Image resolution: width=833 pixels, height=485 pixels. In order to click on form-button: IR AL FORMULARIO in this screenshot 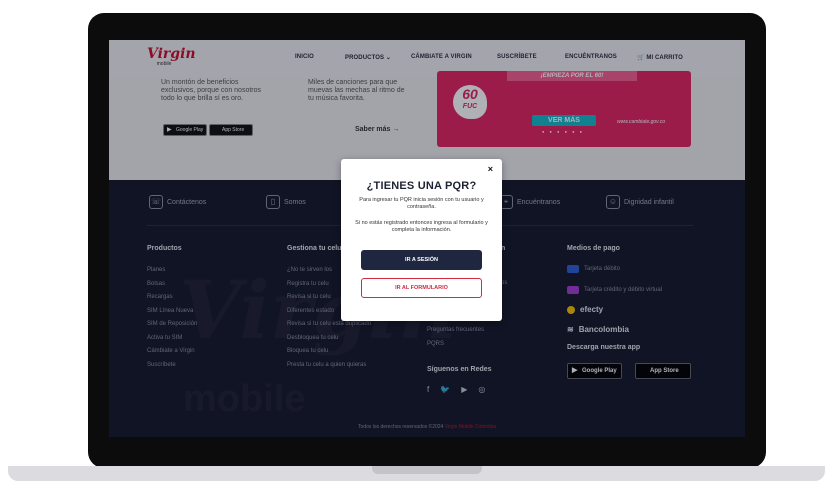, I will do `click(421, 288)`.